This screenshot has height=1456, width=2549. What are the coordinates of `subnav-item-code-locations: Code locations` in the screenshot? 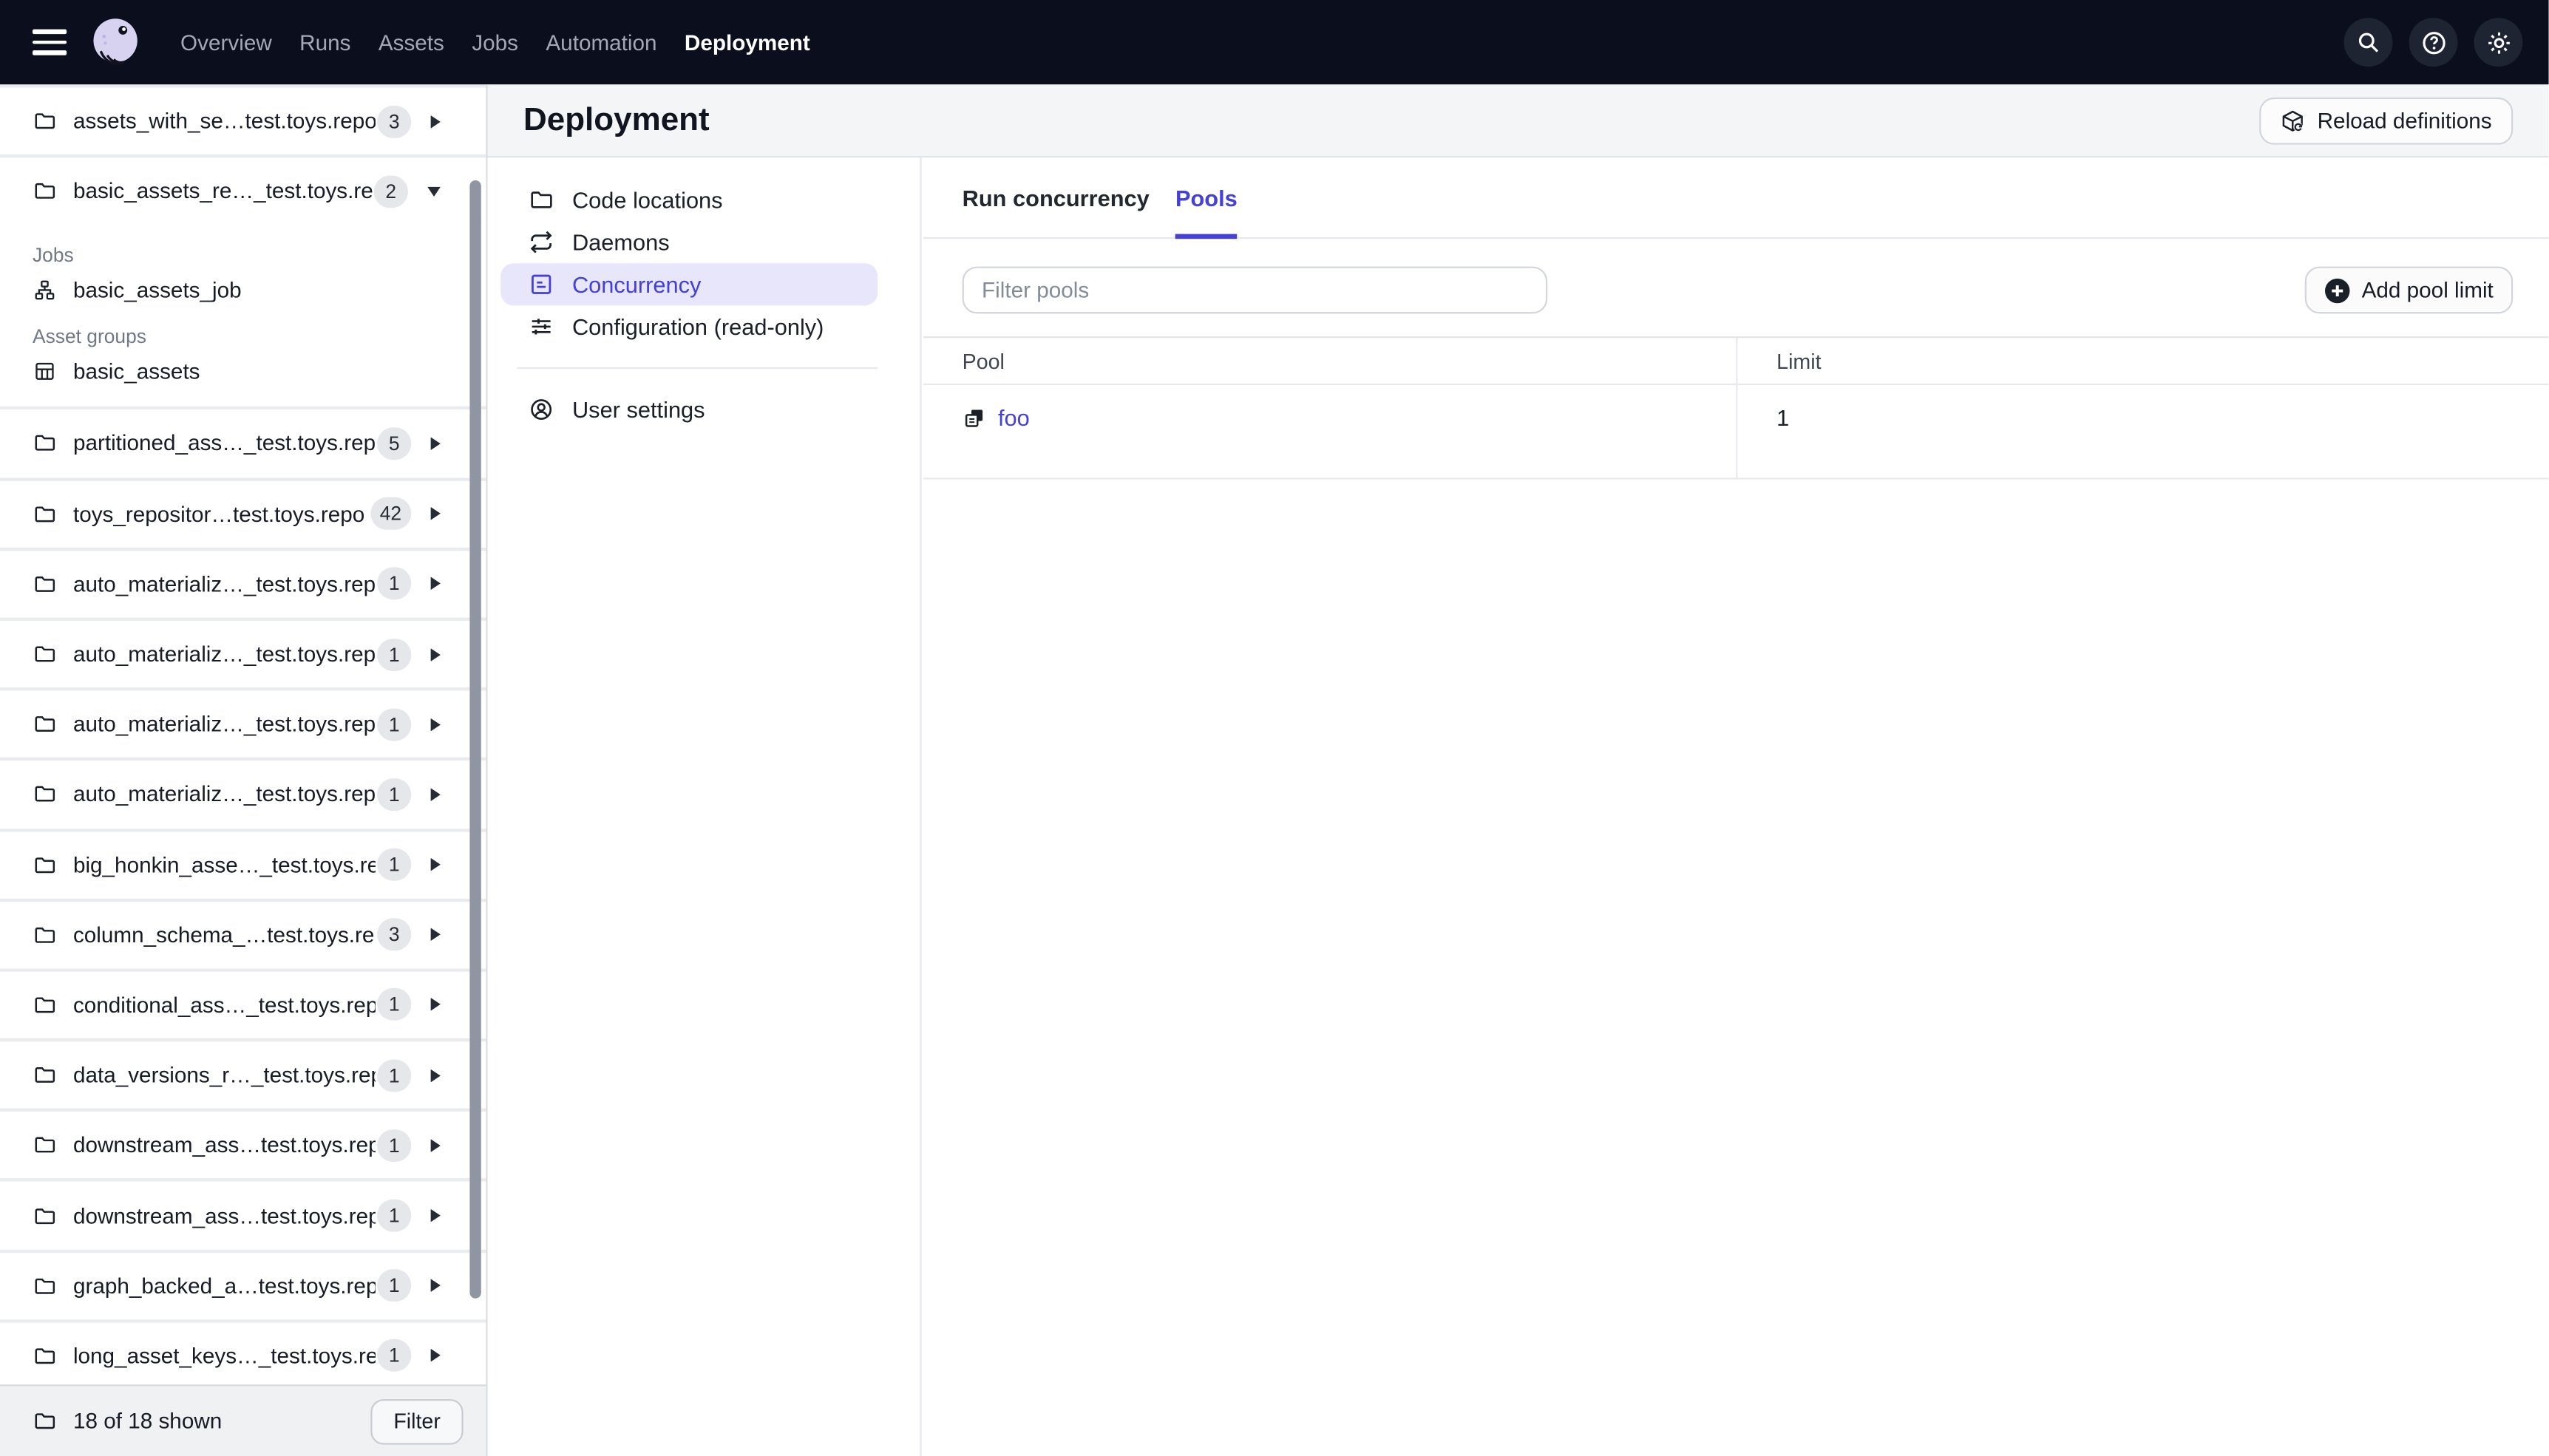 It's located at (689, 200).